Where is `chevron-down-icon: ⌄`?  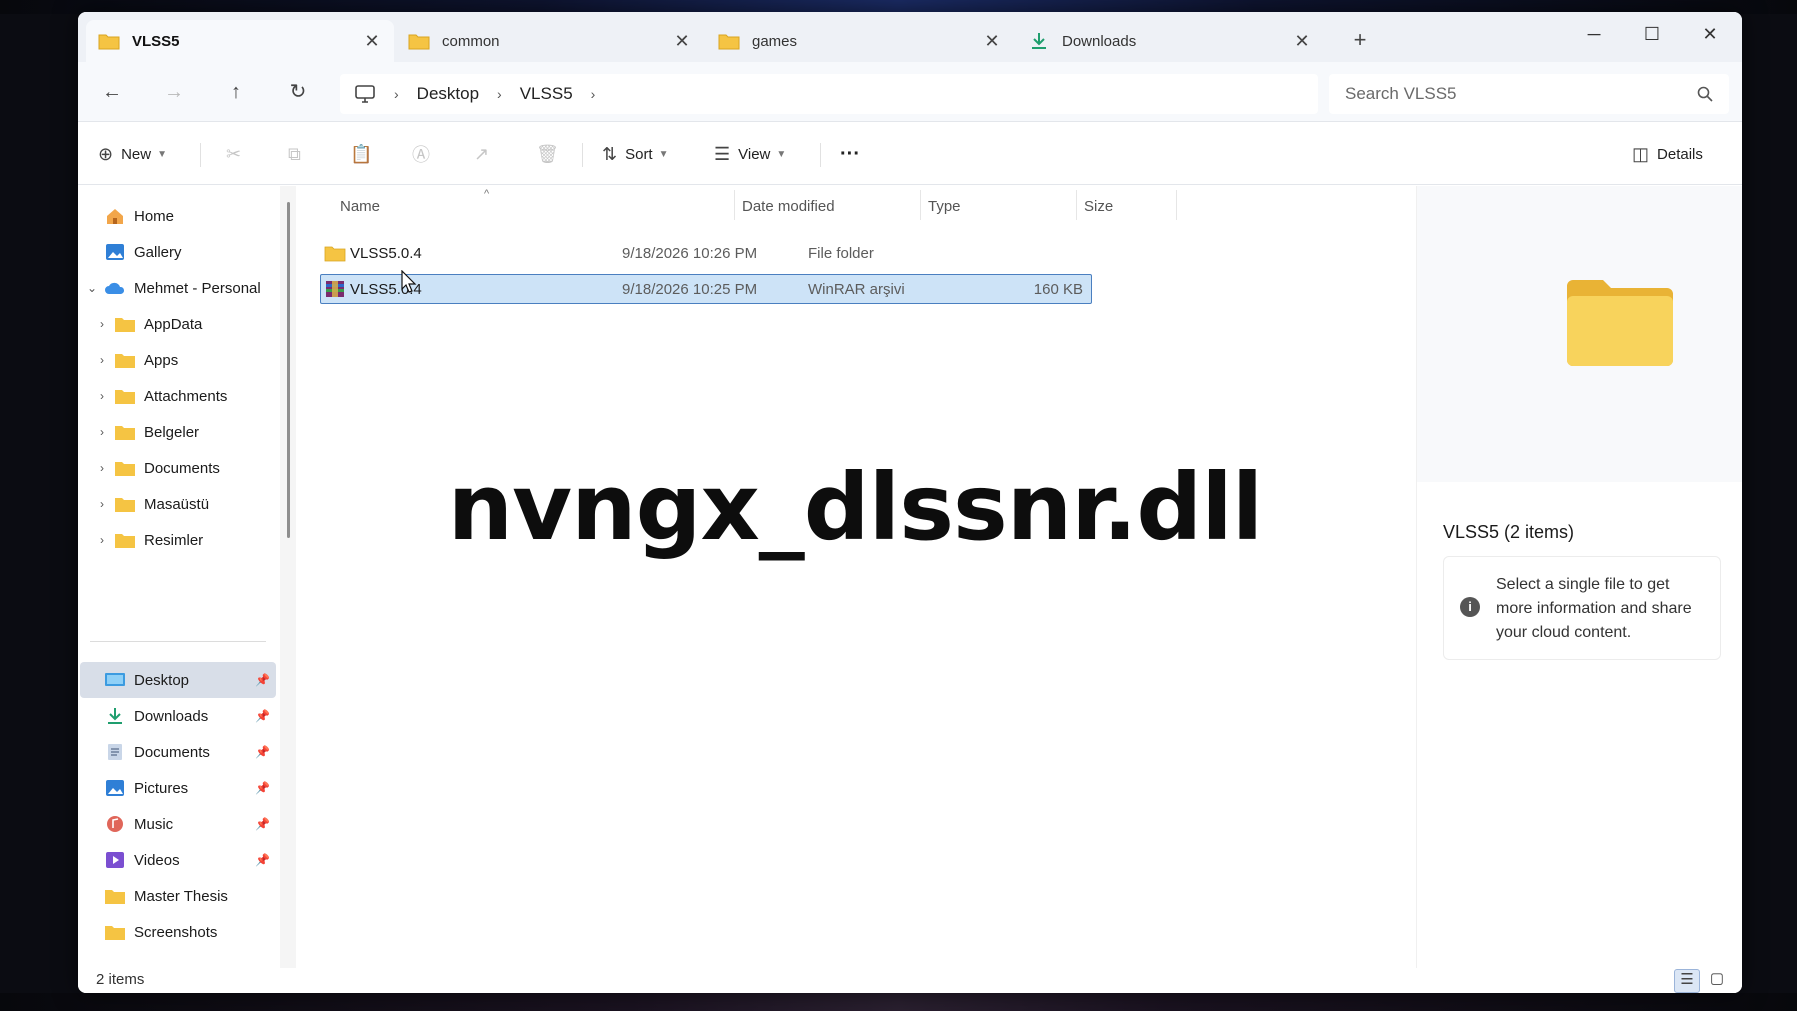 chevron-down-icon: ⌄ is located at coordinates (92, 288).